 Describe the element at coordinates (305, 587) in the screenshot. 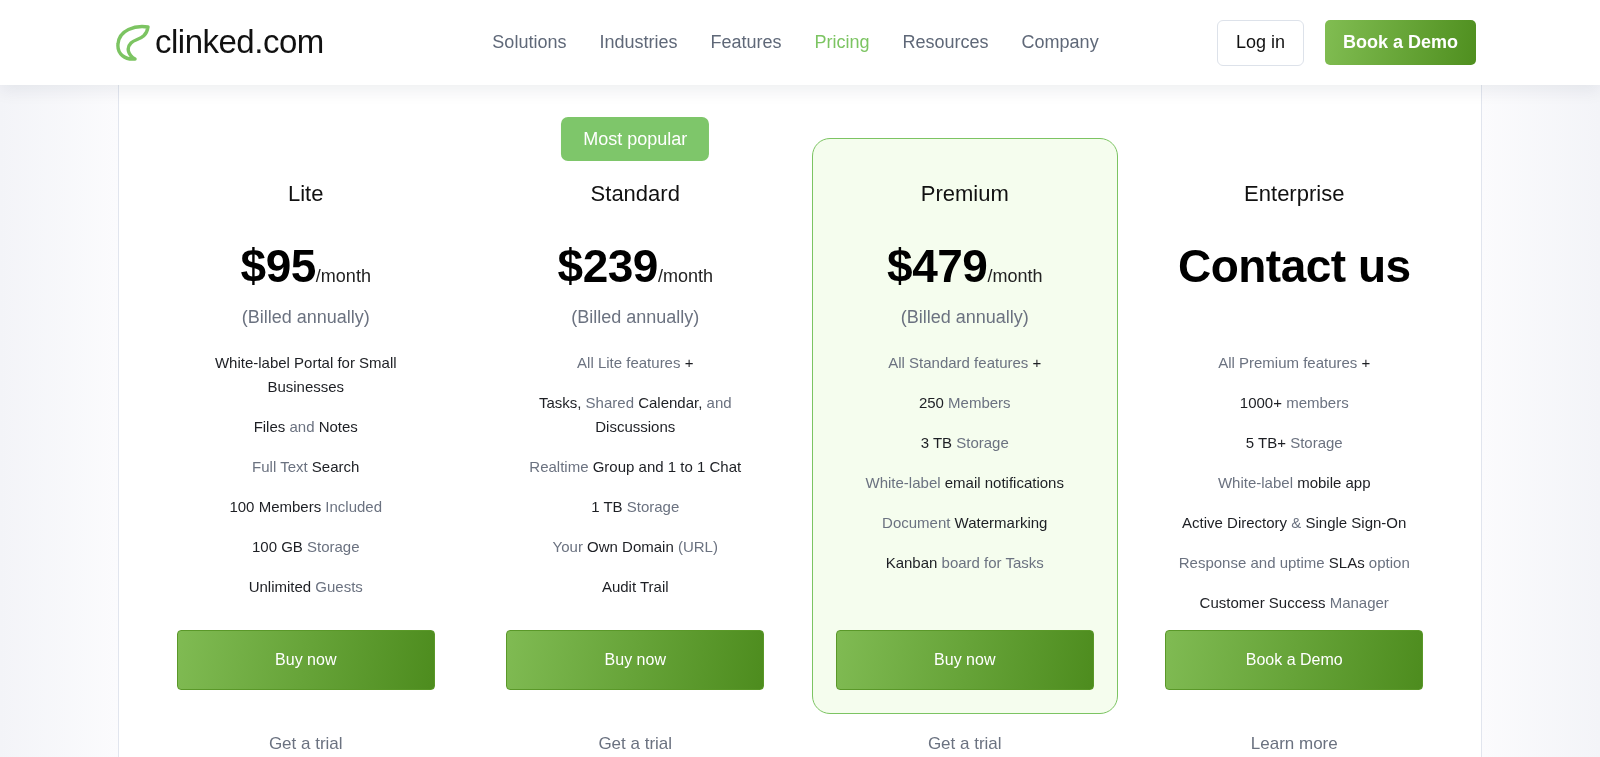

I see `feature-text: Unlimited Guests` at that location.